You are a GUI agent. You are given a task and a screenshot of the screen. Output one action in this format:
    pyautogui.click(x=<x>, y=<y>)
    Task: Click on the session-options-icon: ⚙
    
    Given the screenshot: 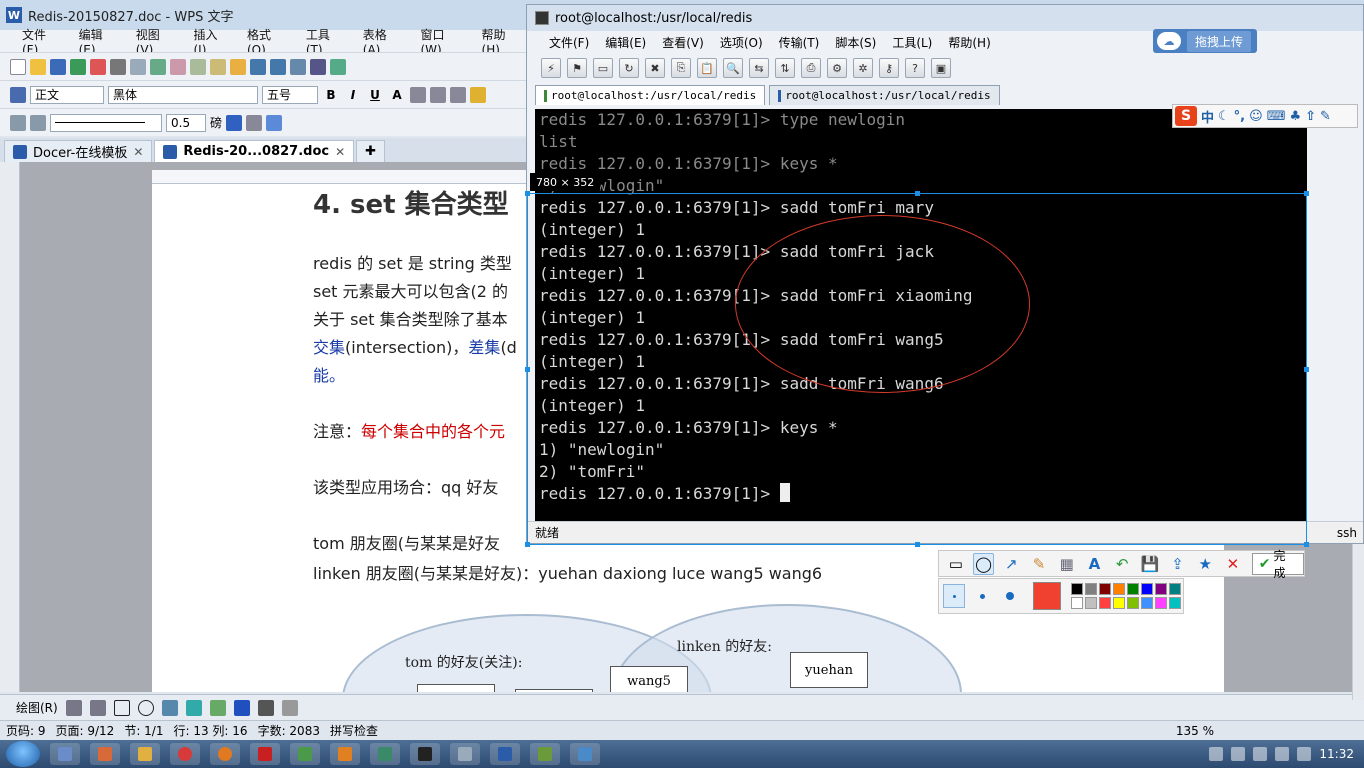 What is the action you would take?
    pyautogui.click(x=837, y=68)
    